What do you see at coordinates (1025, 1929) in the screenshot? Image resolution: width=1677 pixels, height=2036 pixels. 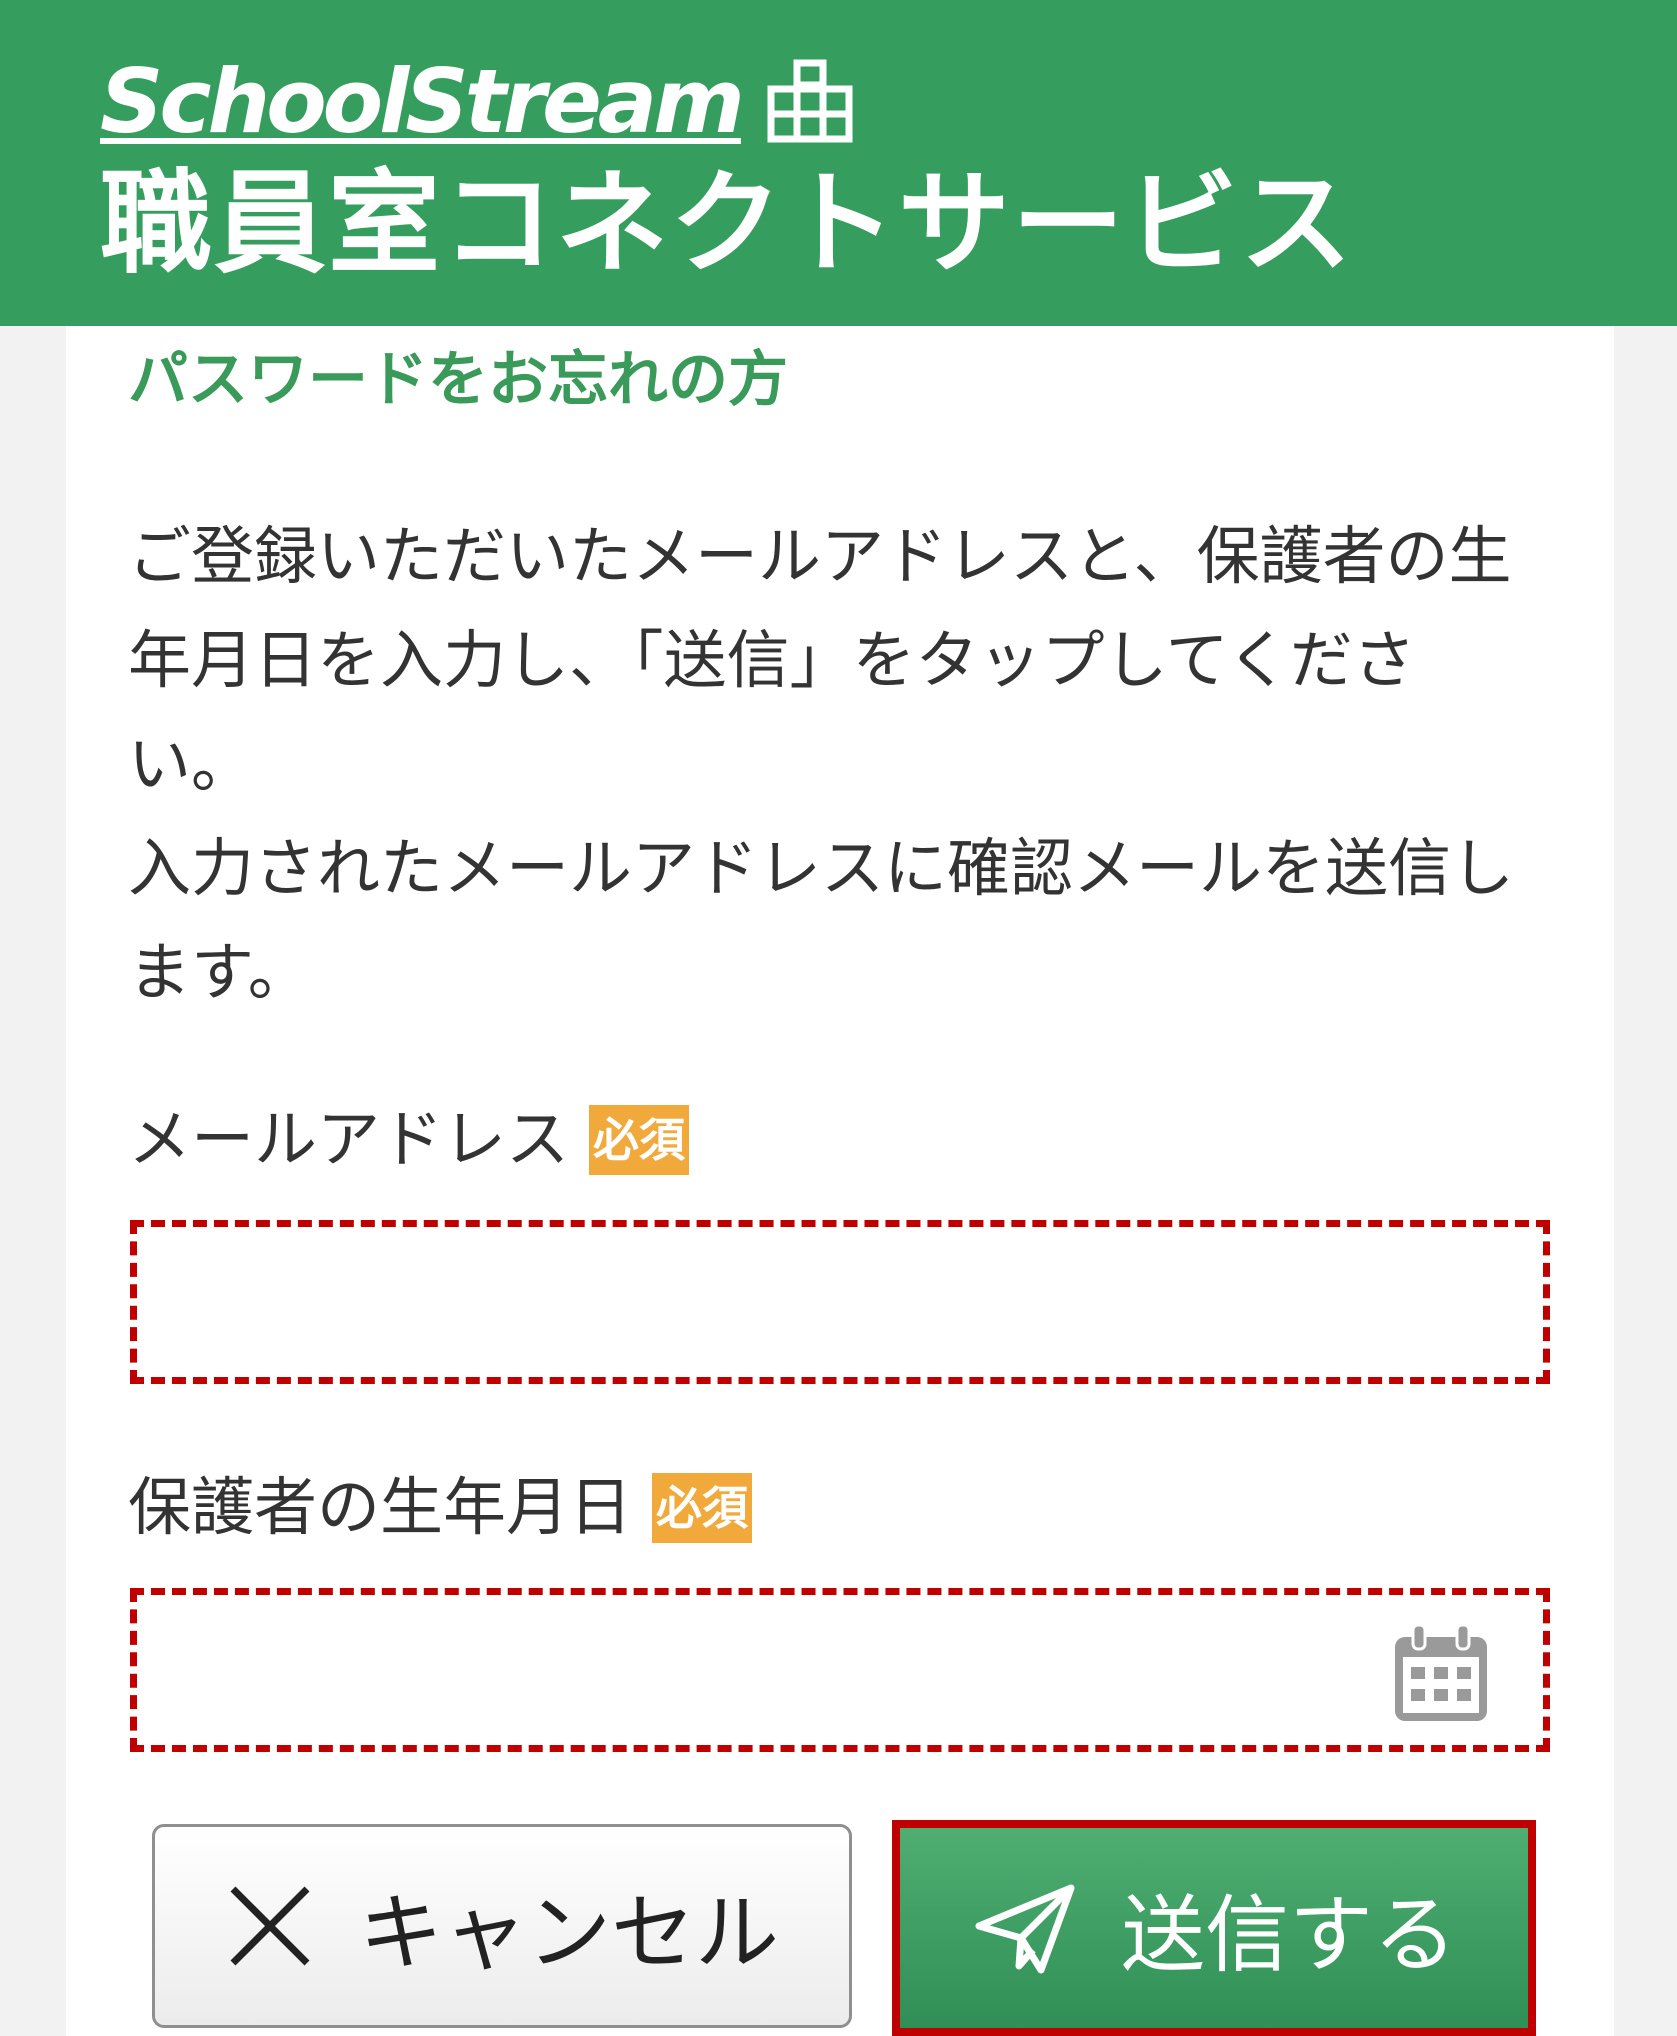 I see `paper-plane-icon` at bounding box center [1025, 1929].